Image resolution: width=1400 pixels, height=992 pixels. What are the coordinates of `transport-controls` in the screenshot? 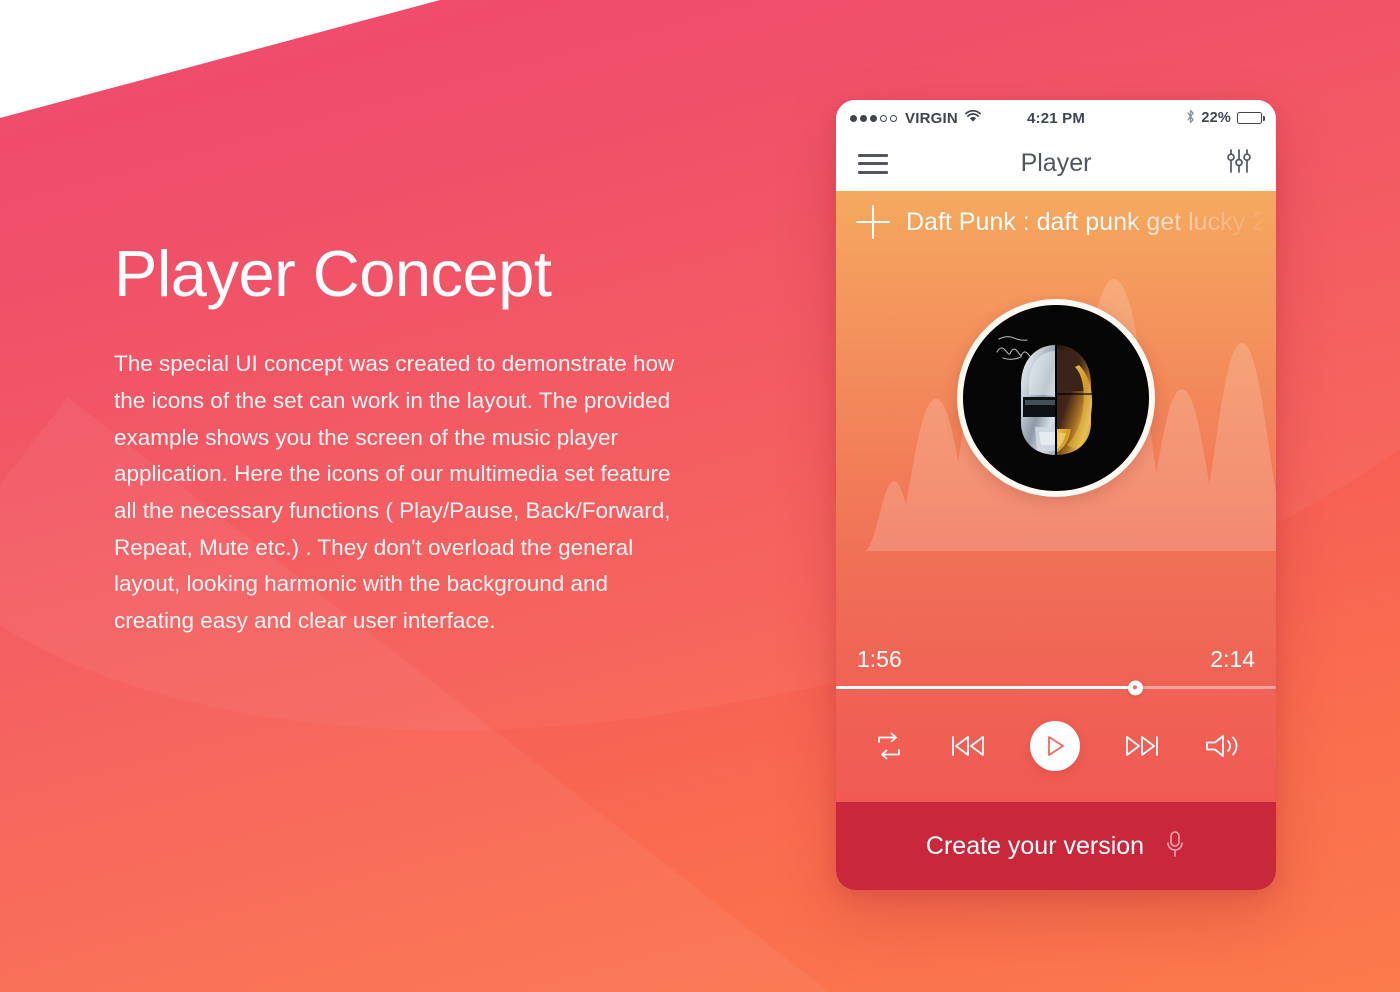 It's located at (1056, 746).